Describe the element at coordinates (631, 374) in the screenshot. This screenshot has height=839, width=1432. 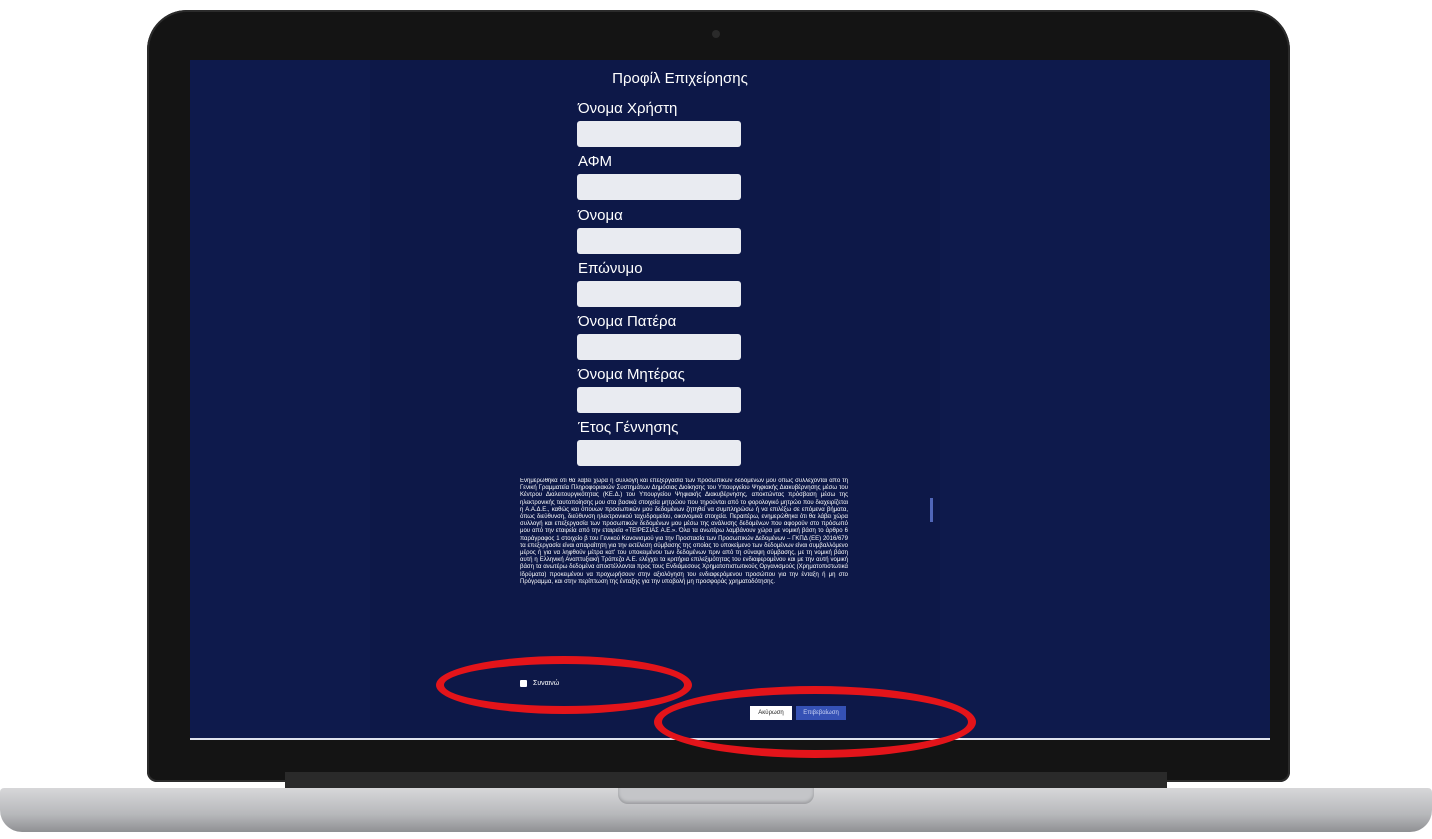
I see `field-label-mother-name: Όνομα Μητέρας` at that location.